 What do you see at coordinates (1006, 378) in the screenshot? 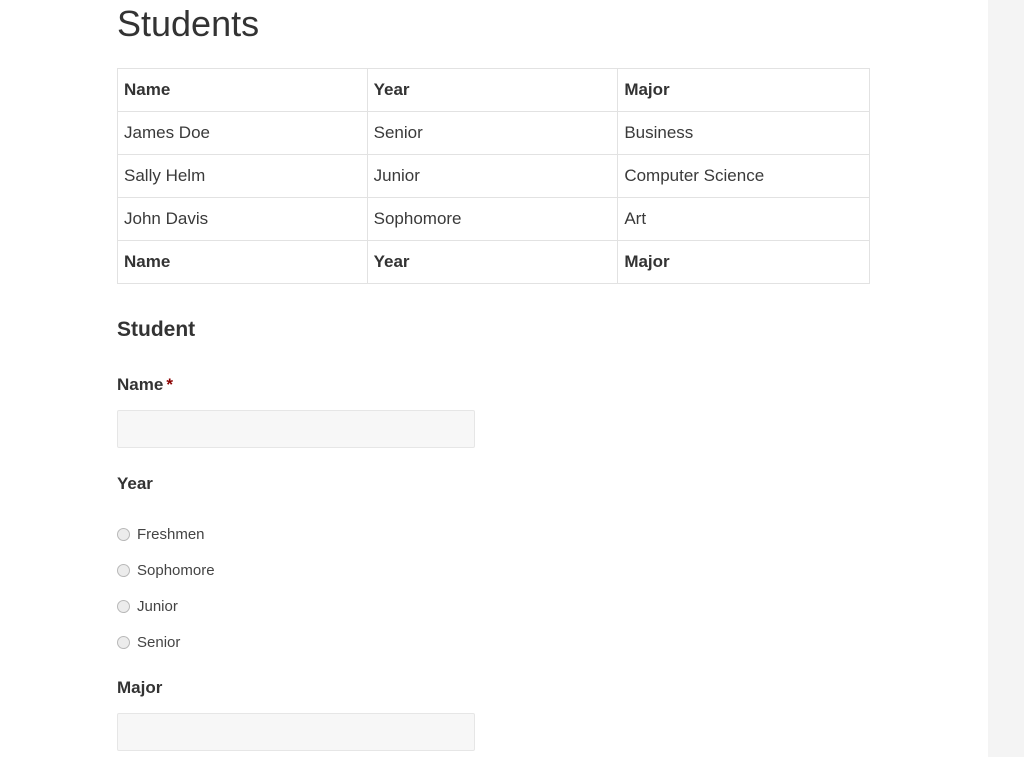
I see `page-gutter` at bounding box center [1006, 378].